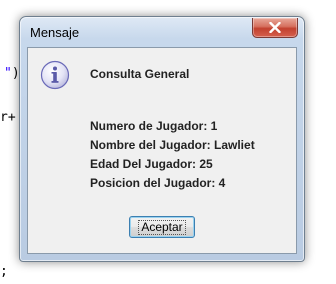 The image size is (336, 284). What do you see at coordinates (140, 74) in the screenshot?
I see `dialog-heading: Consulta General` at bounding box center [140, 74].